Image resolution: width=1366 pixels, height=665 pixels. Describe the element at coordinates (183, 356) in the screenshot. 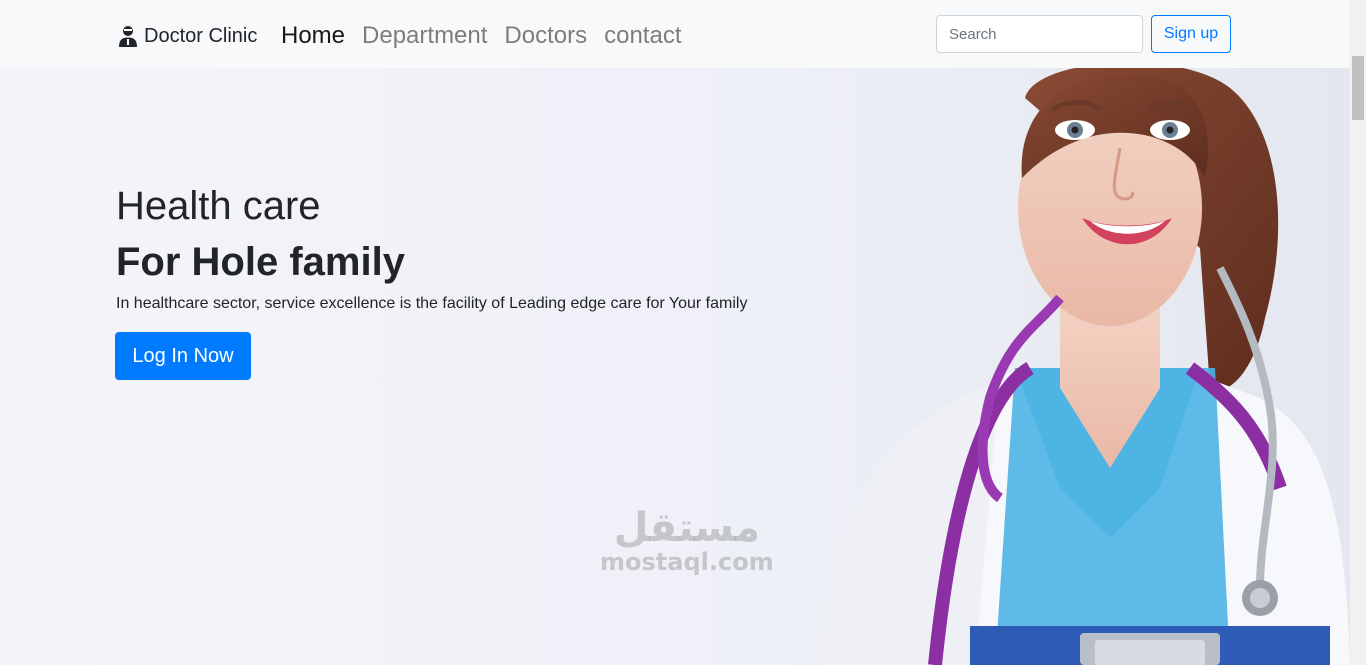

I see `login-now-button: Log In Now` at that location.